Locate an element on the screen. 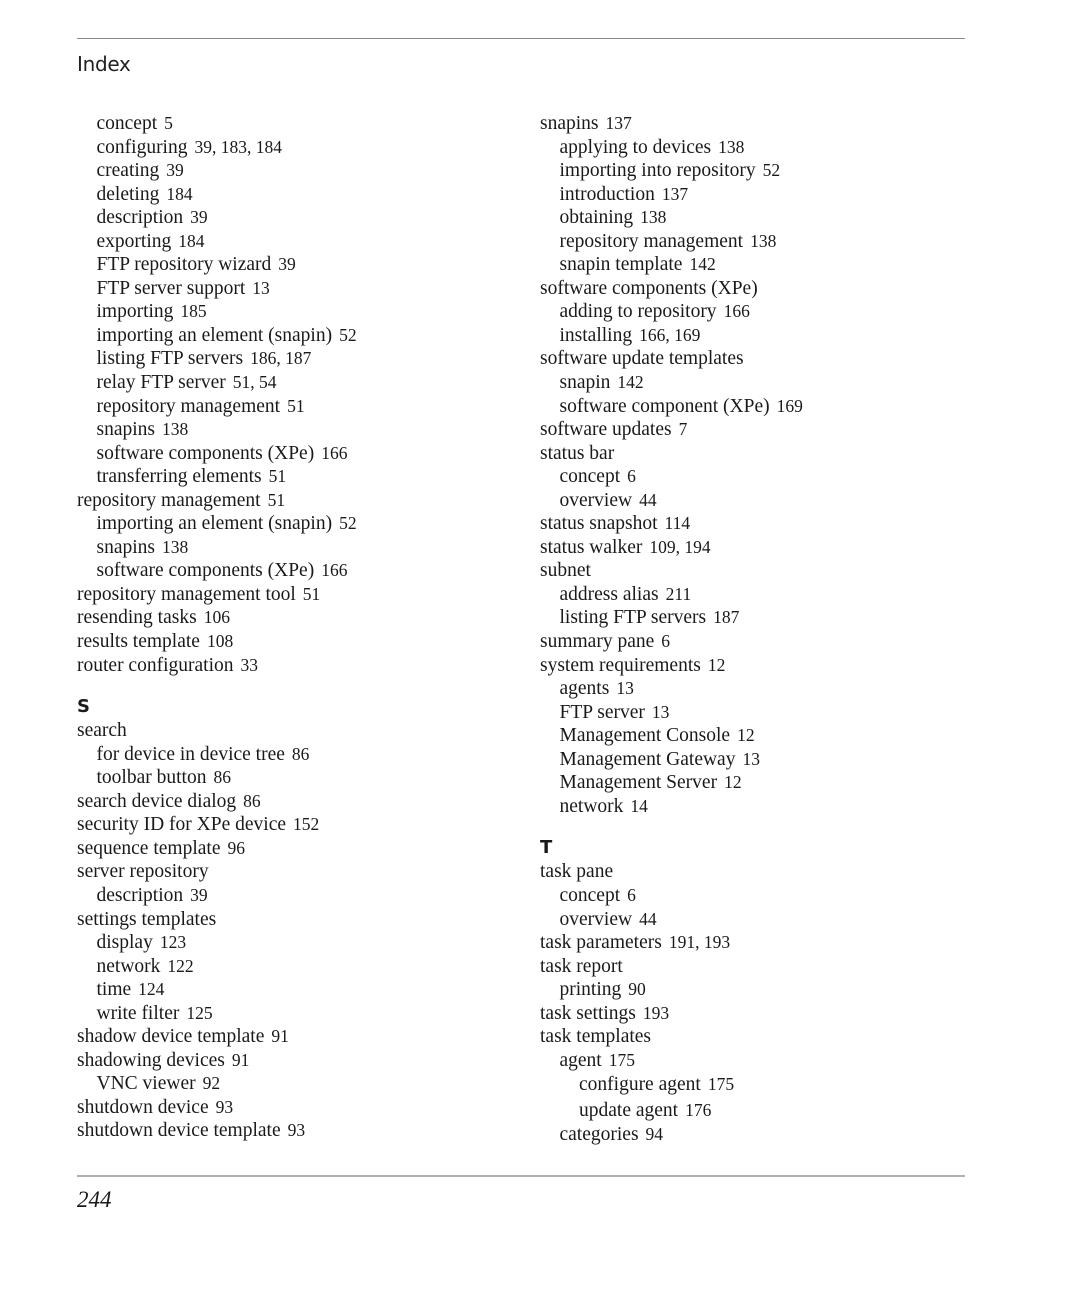 Image resolution: width=1080 pixels, height=1311 pixels. entry-term: results template is located at coordinates (138, 642).